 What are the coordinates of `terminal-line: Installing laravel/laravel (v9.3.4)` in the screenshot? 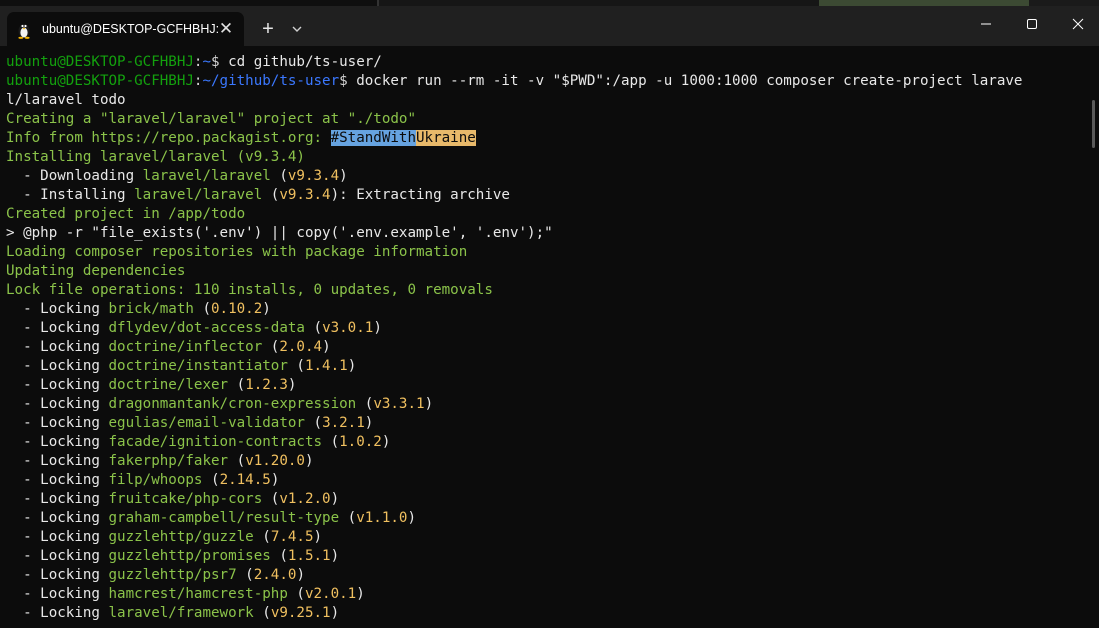 It's located at (155, 157).